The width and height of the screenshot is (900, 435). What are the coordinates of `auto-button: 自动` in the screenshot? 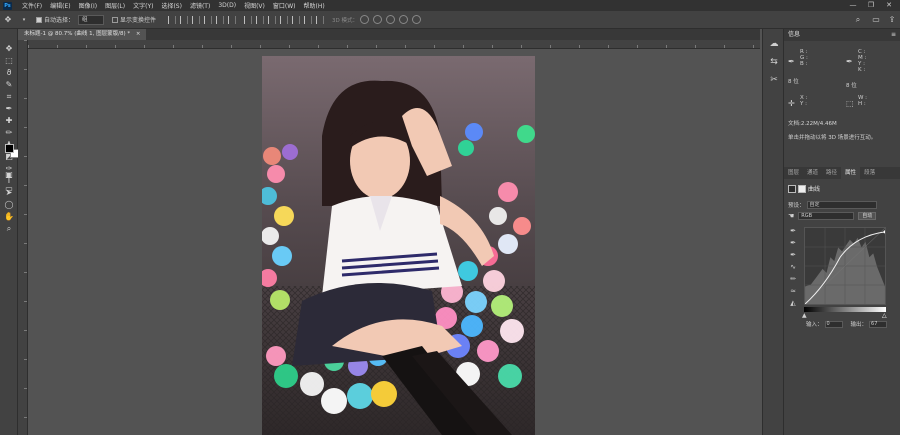 It's located at (867, 216).